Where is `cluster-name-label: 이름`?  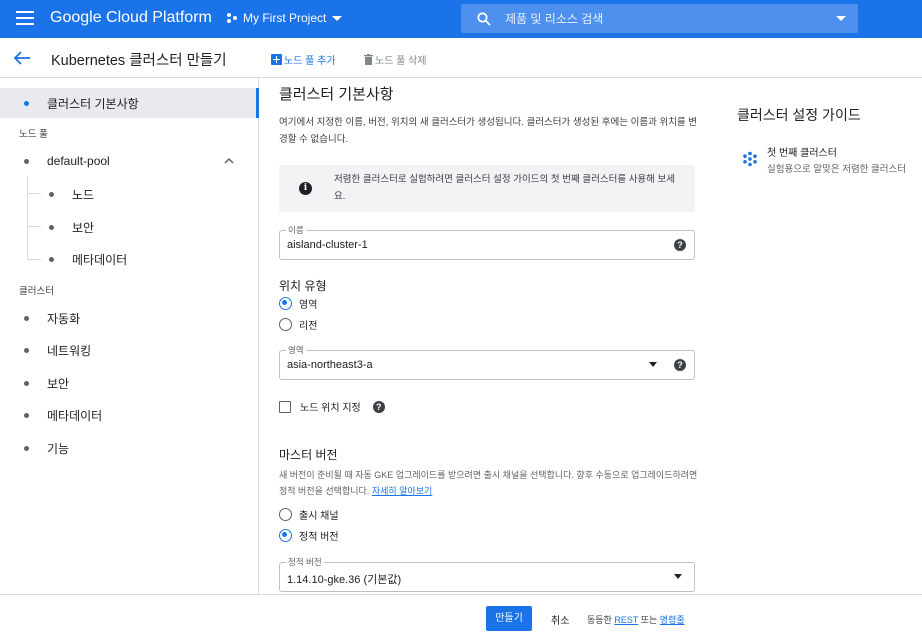
cluster-name-label: 이름 is located at coordinates (296, 230).